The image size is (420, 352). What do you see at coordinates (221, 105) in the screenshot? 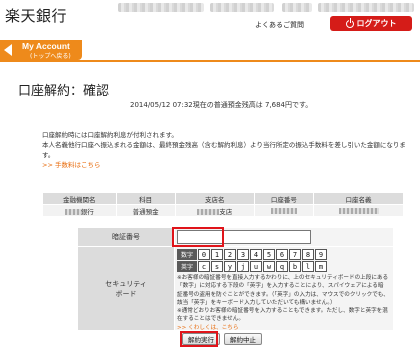
I see `balance-line: 2014/05/12 07:32現在の普通預金残高は 7,684円です。` at bounding box center [221, 105].